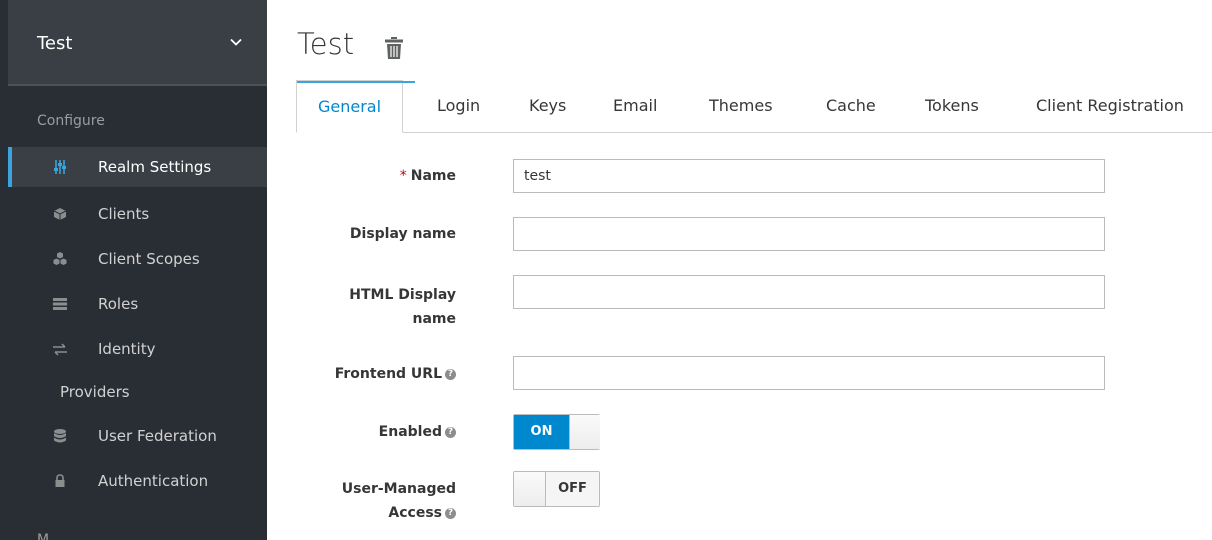  I want to click on tab-label: Cache, so click(851, 105).